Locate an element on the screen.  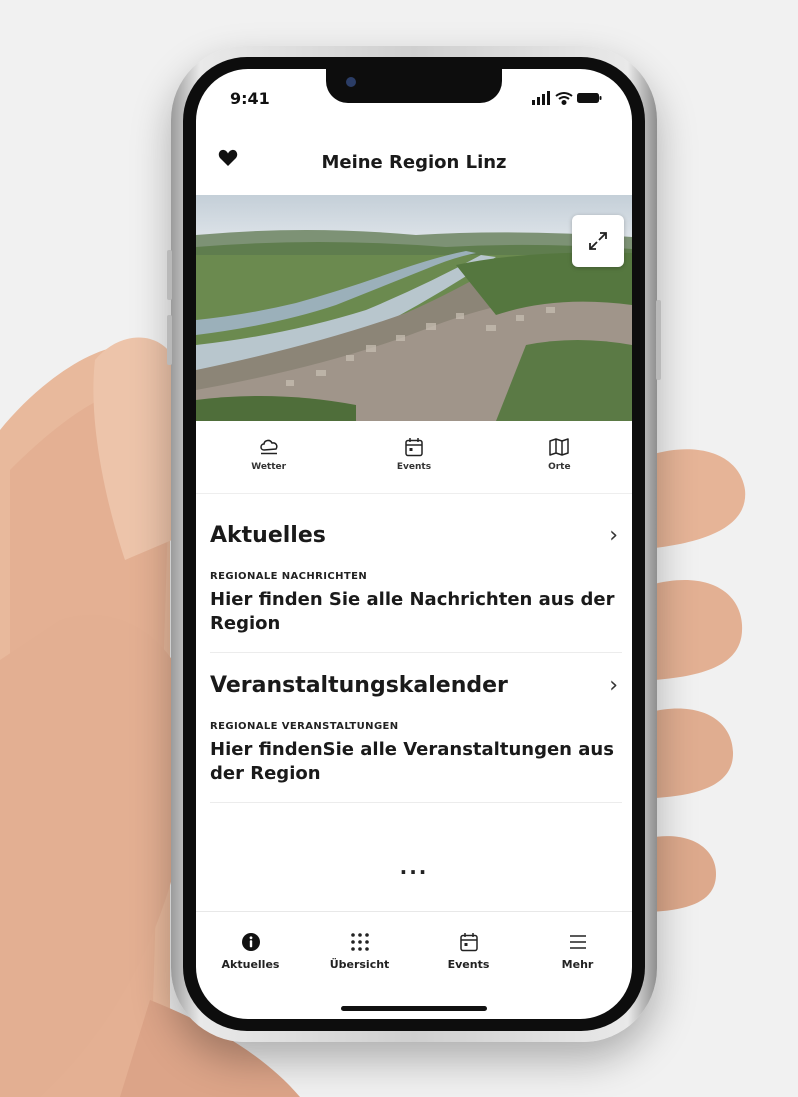
map-icon is located at coordinates (559, 447).